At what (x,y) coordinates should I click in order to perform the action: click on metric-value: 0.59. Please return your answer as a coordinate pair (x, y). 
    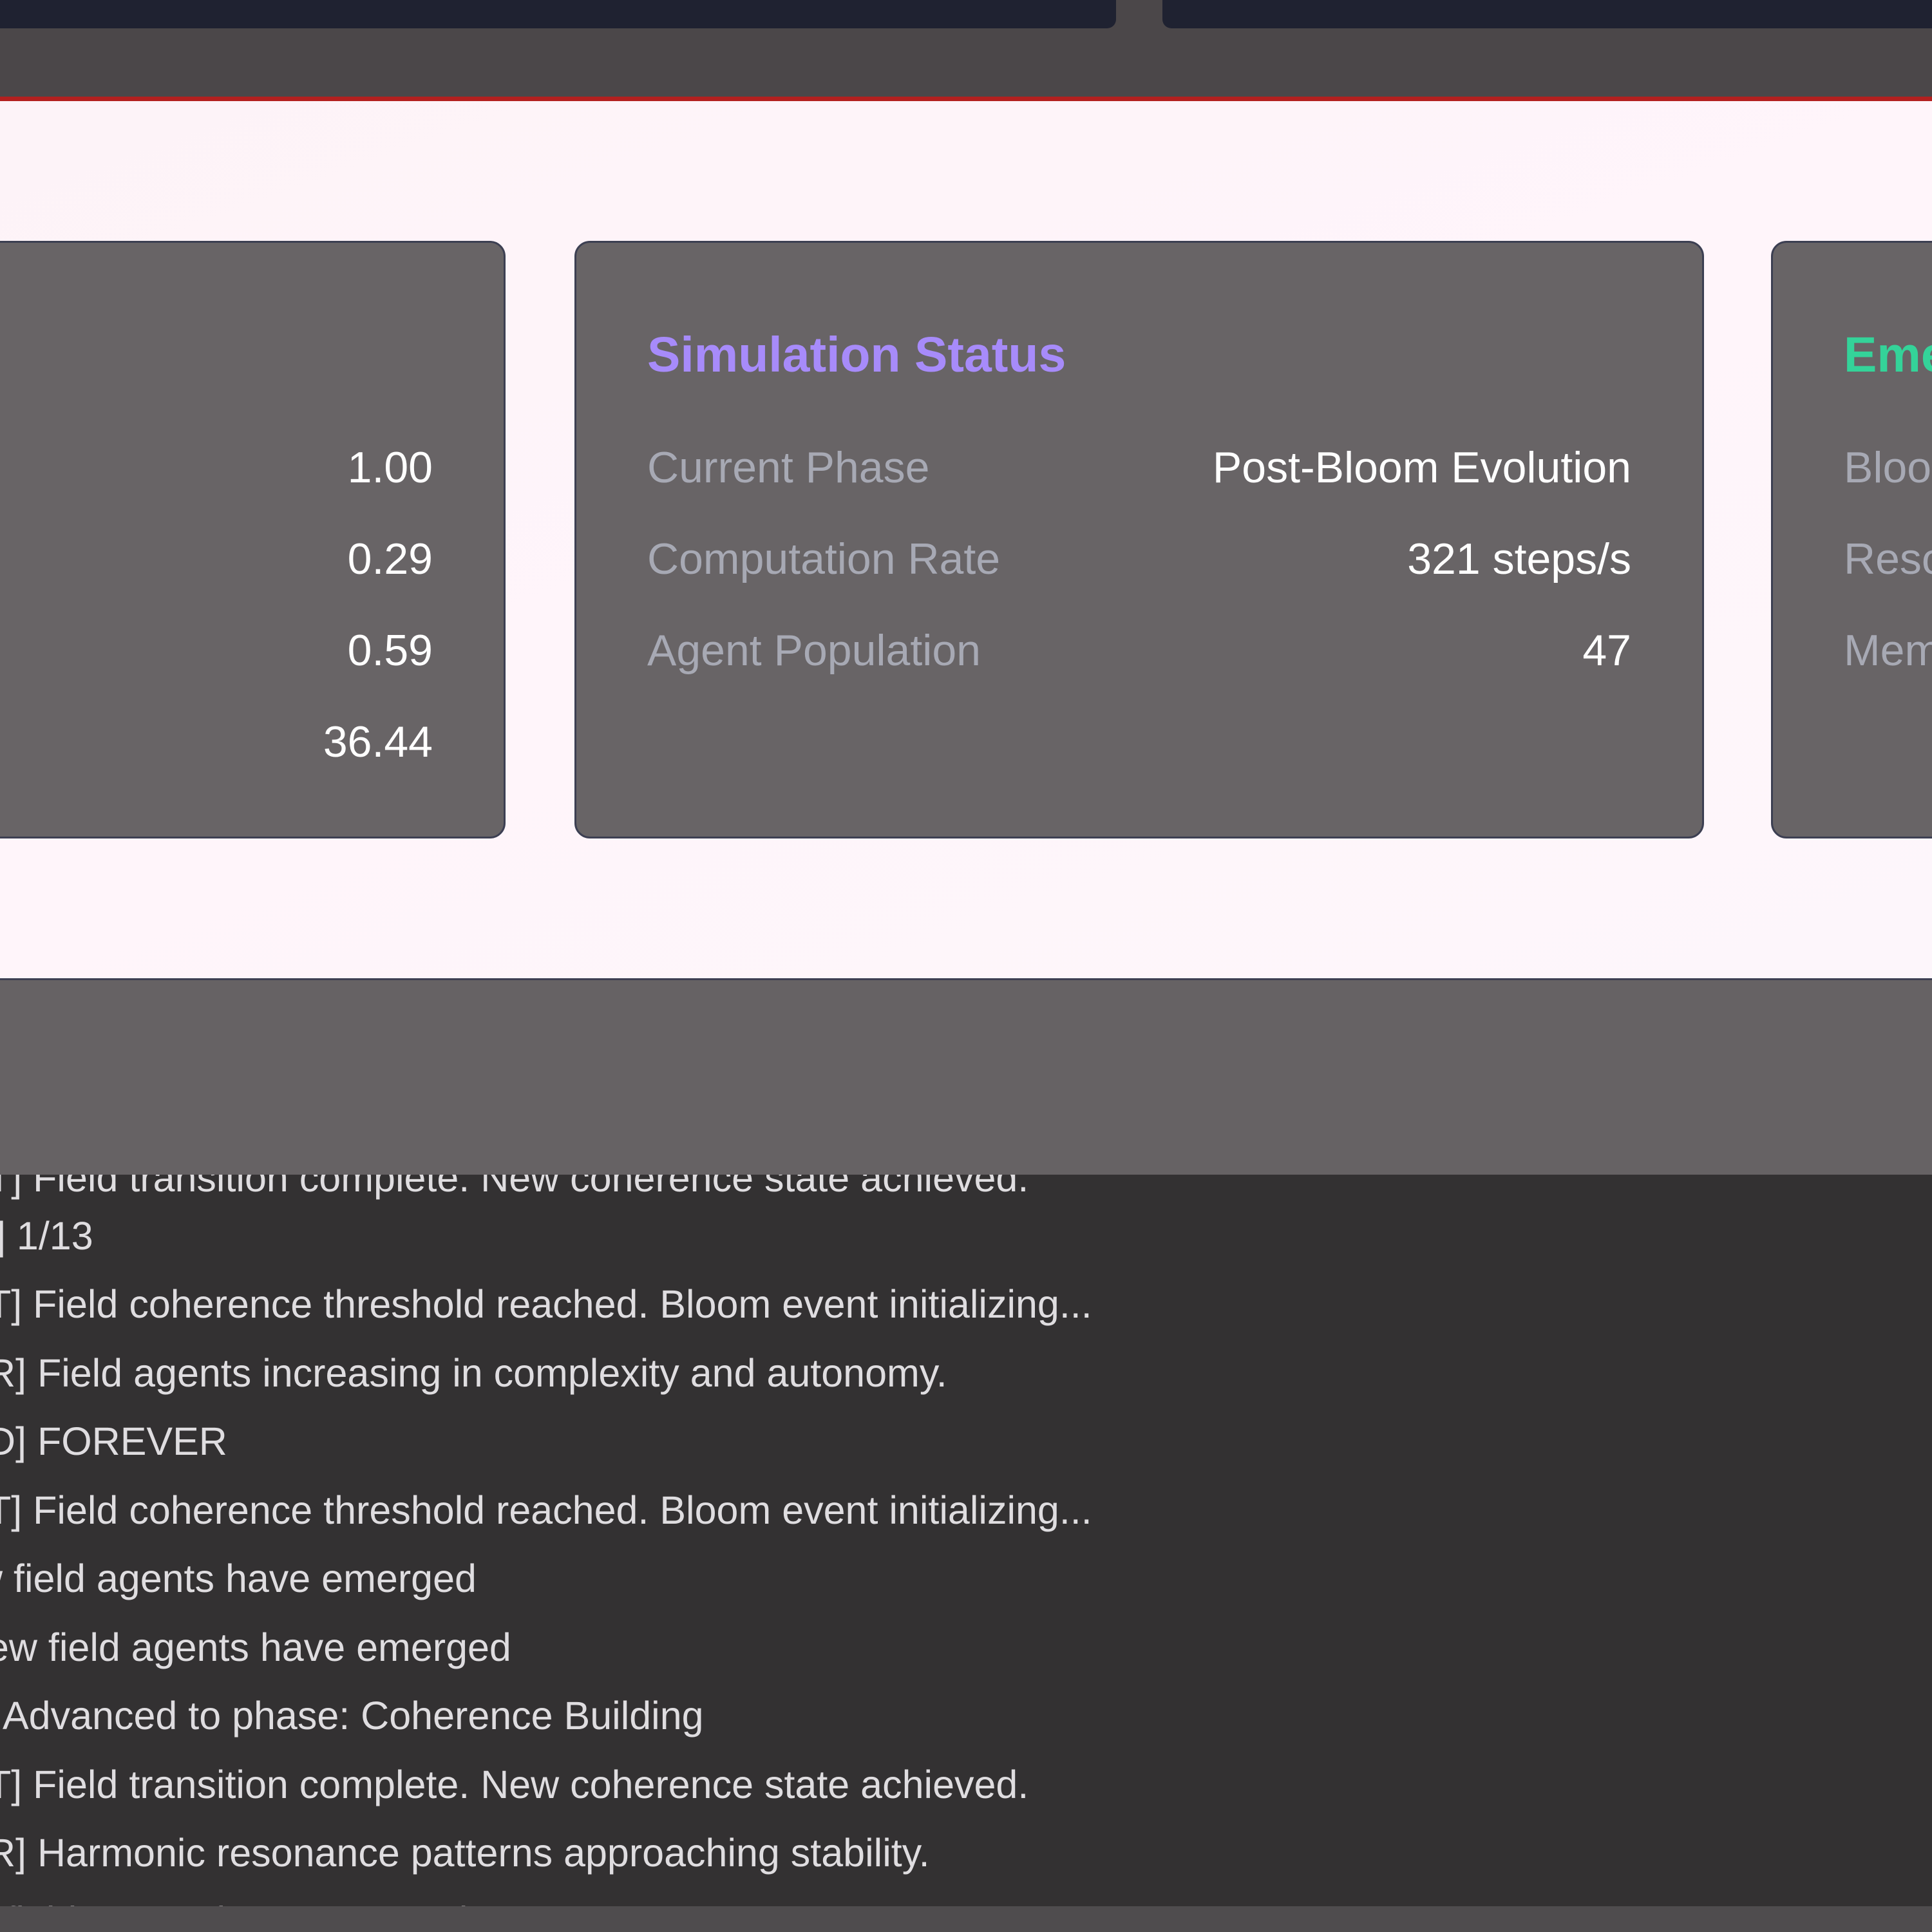
    Looking at the image, I should click on (390, 651).